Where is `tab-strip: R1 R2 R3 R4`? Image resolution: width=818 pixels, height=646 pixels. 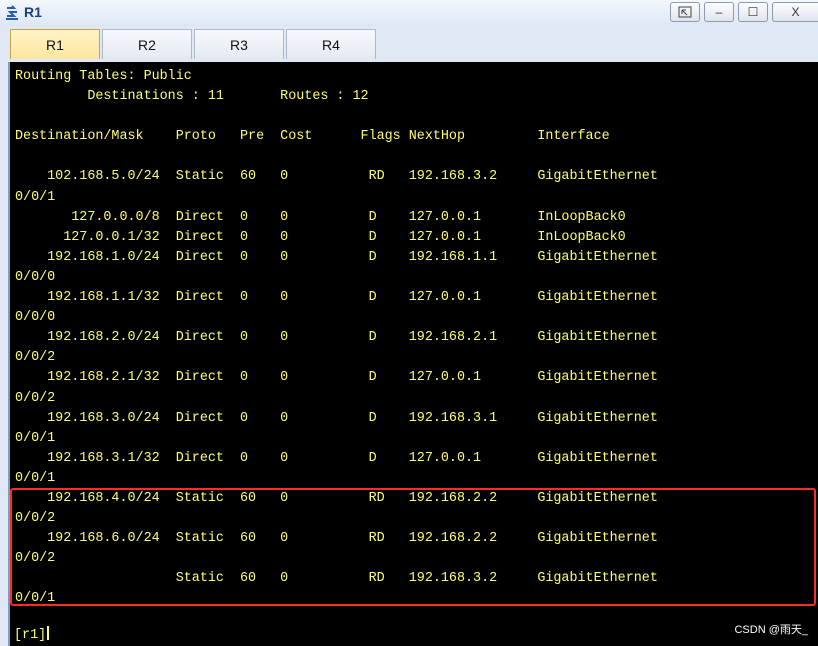
tab-strip: R1 R2 R3 R4 is located at coordinates (409, 44).